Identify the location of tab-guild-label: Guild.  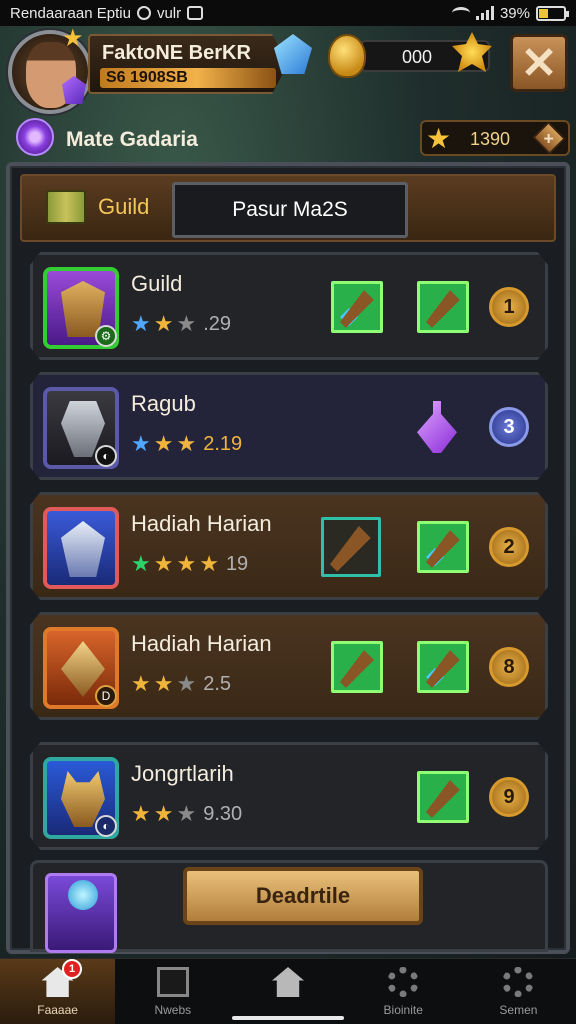
(124, 206).